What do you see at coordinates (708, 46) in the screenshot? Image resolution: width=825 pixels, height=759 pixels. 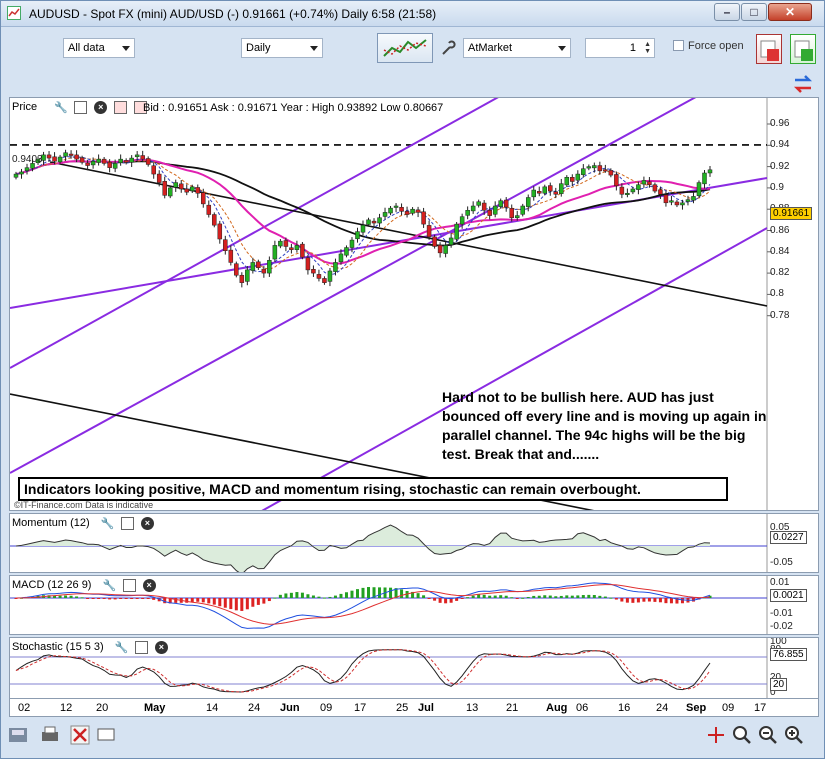 I see `force-open-checkbox: Force open` at bounding box center [708, 46].